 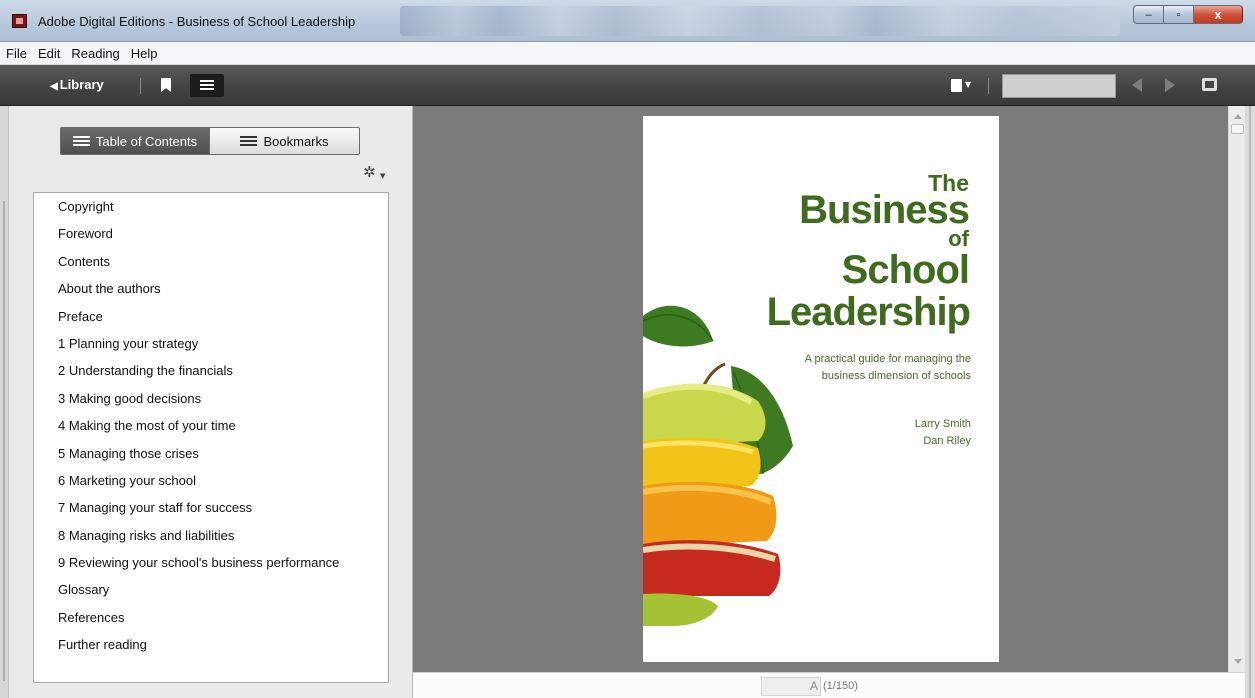 I want to click on toc-item: About the authors, so click(x=211, y=288).